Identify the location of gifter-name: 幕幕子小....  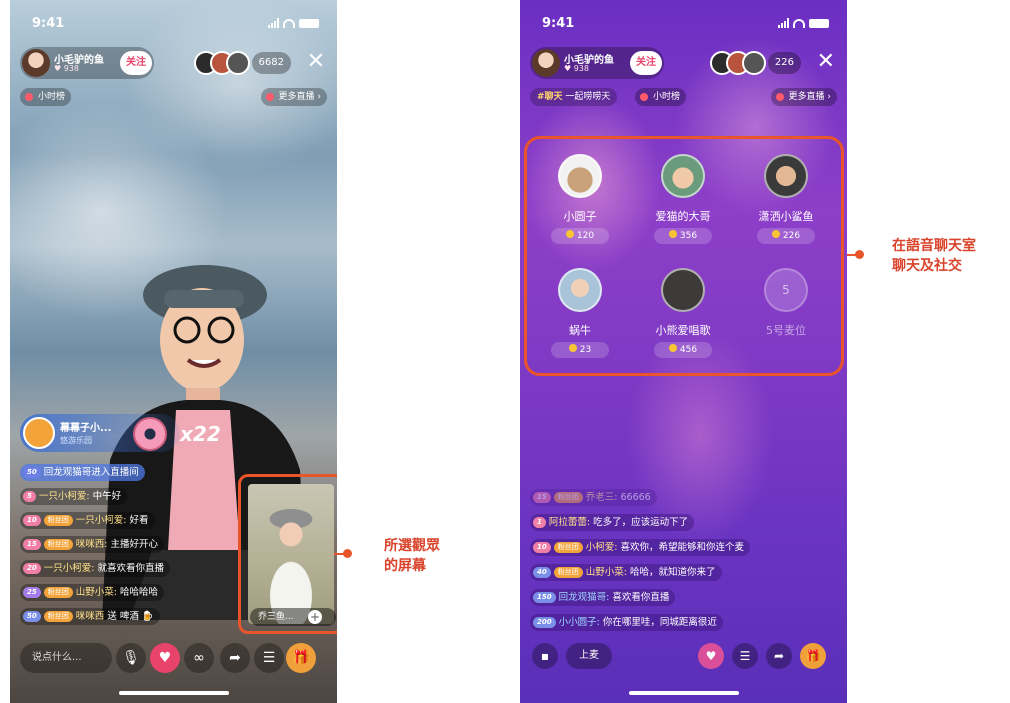
(86, 428).